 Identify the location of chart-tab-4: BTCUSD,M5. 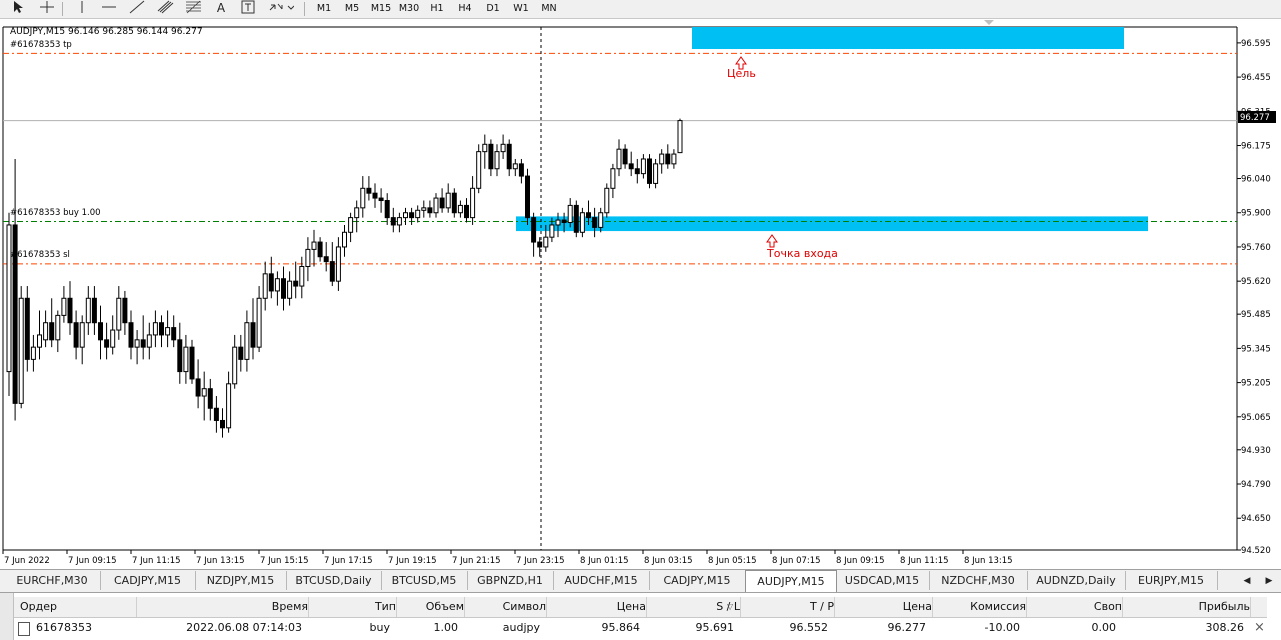
(424, 580).